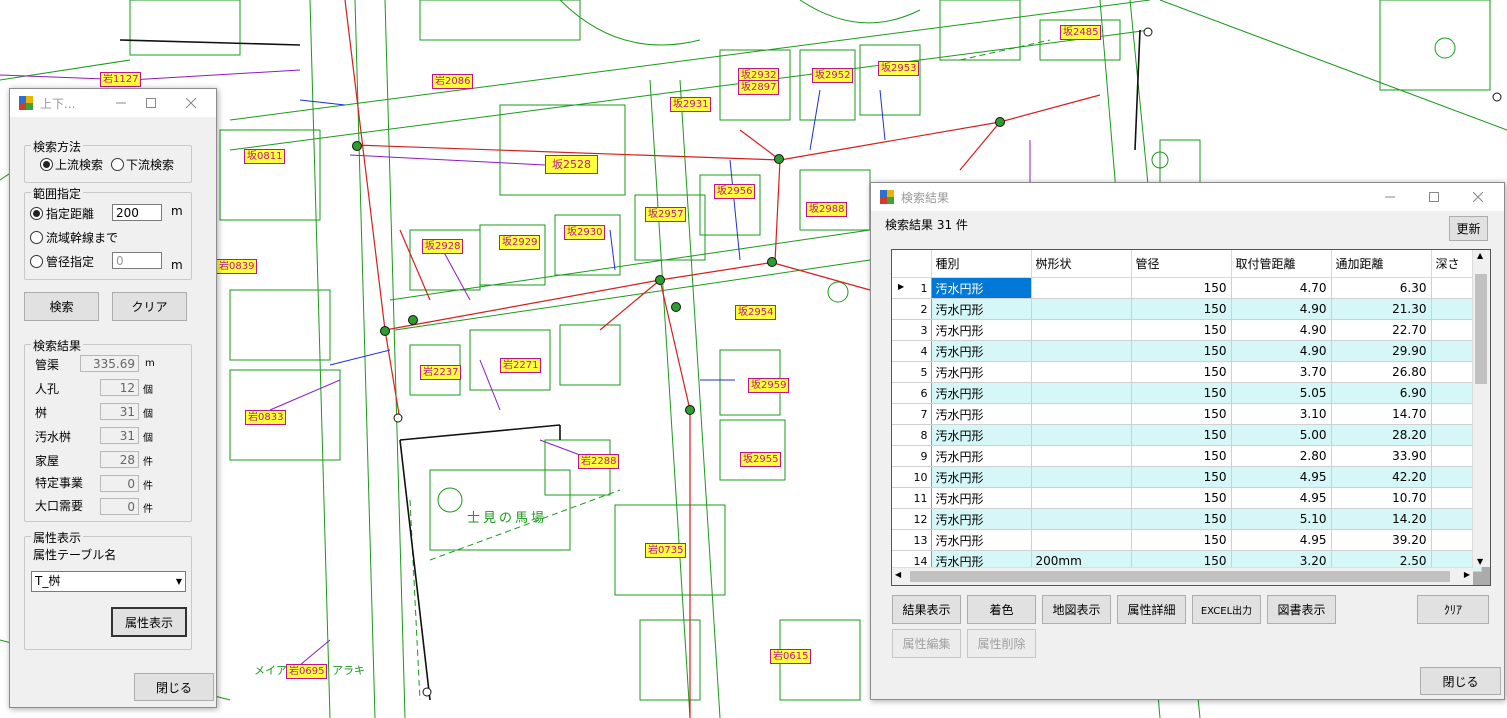 This screenshot has width=1507, height=718. Describe the element at coordinates (149, 306) in the screenshot. I see `clear-button: クリア` at that location.